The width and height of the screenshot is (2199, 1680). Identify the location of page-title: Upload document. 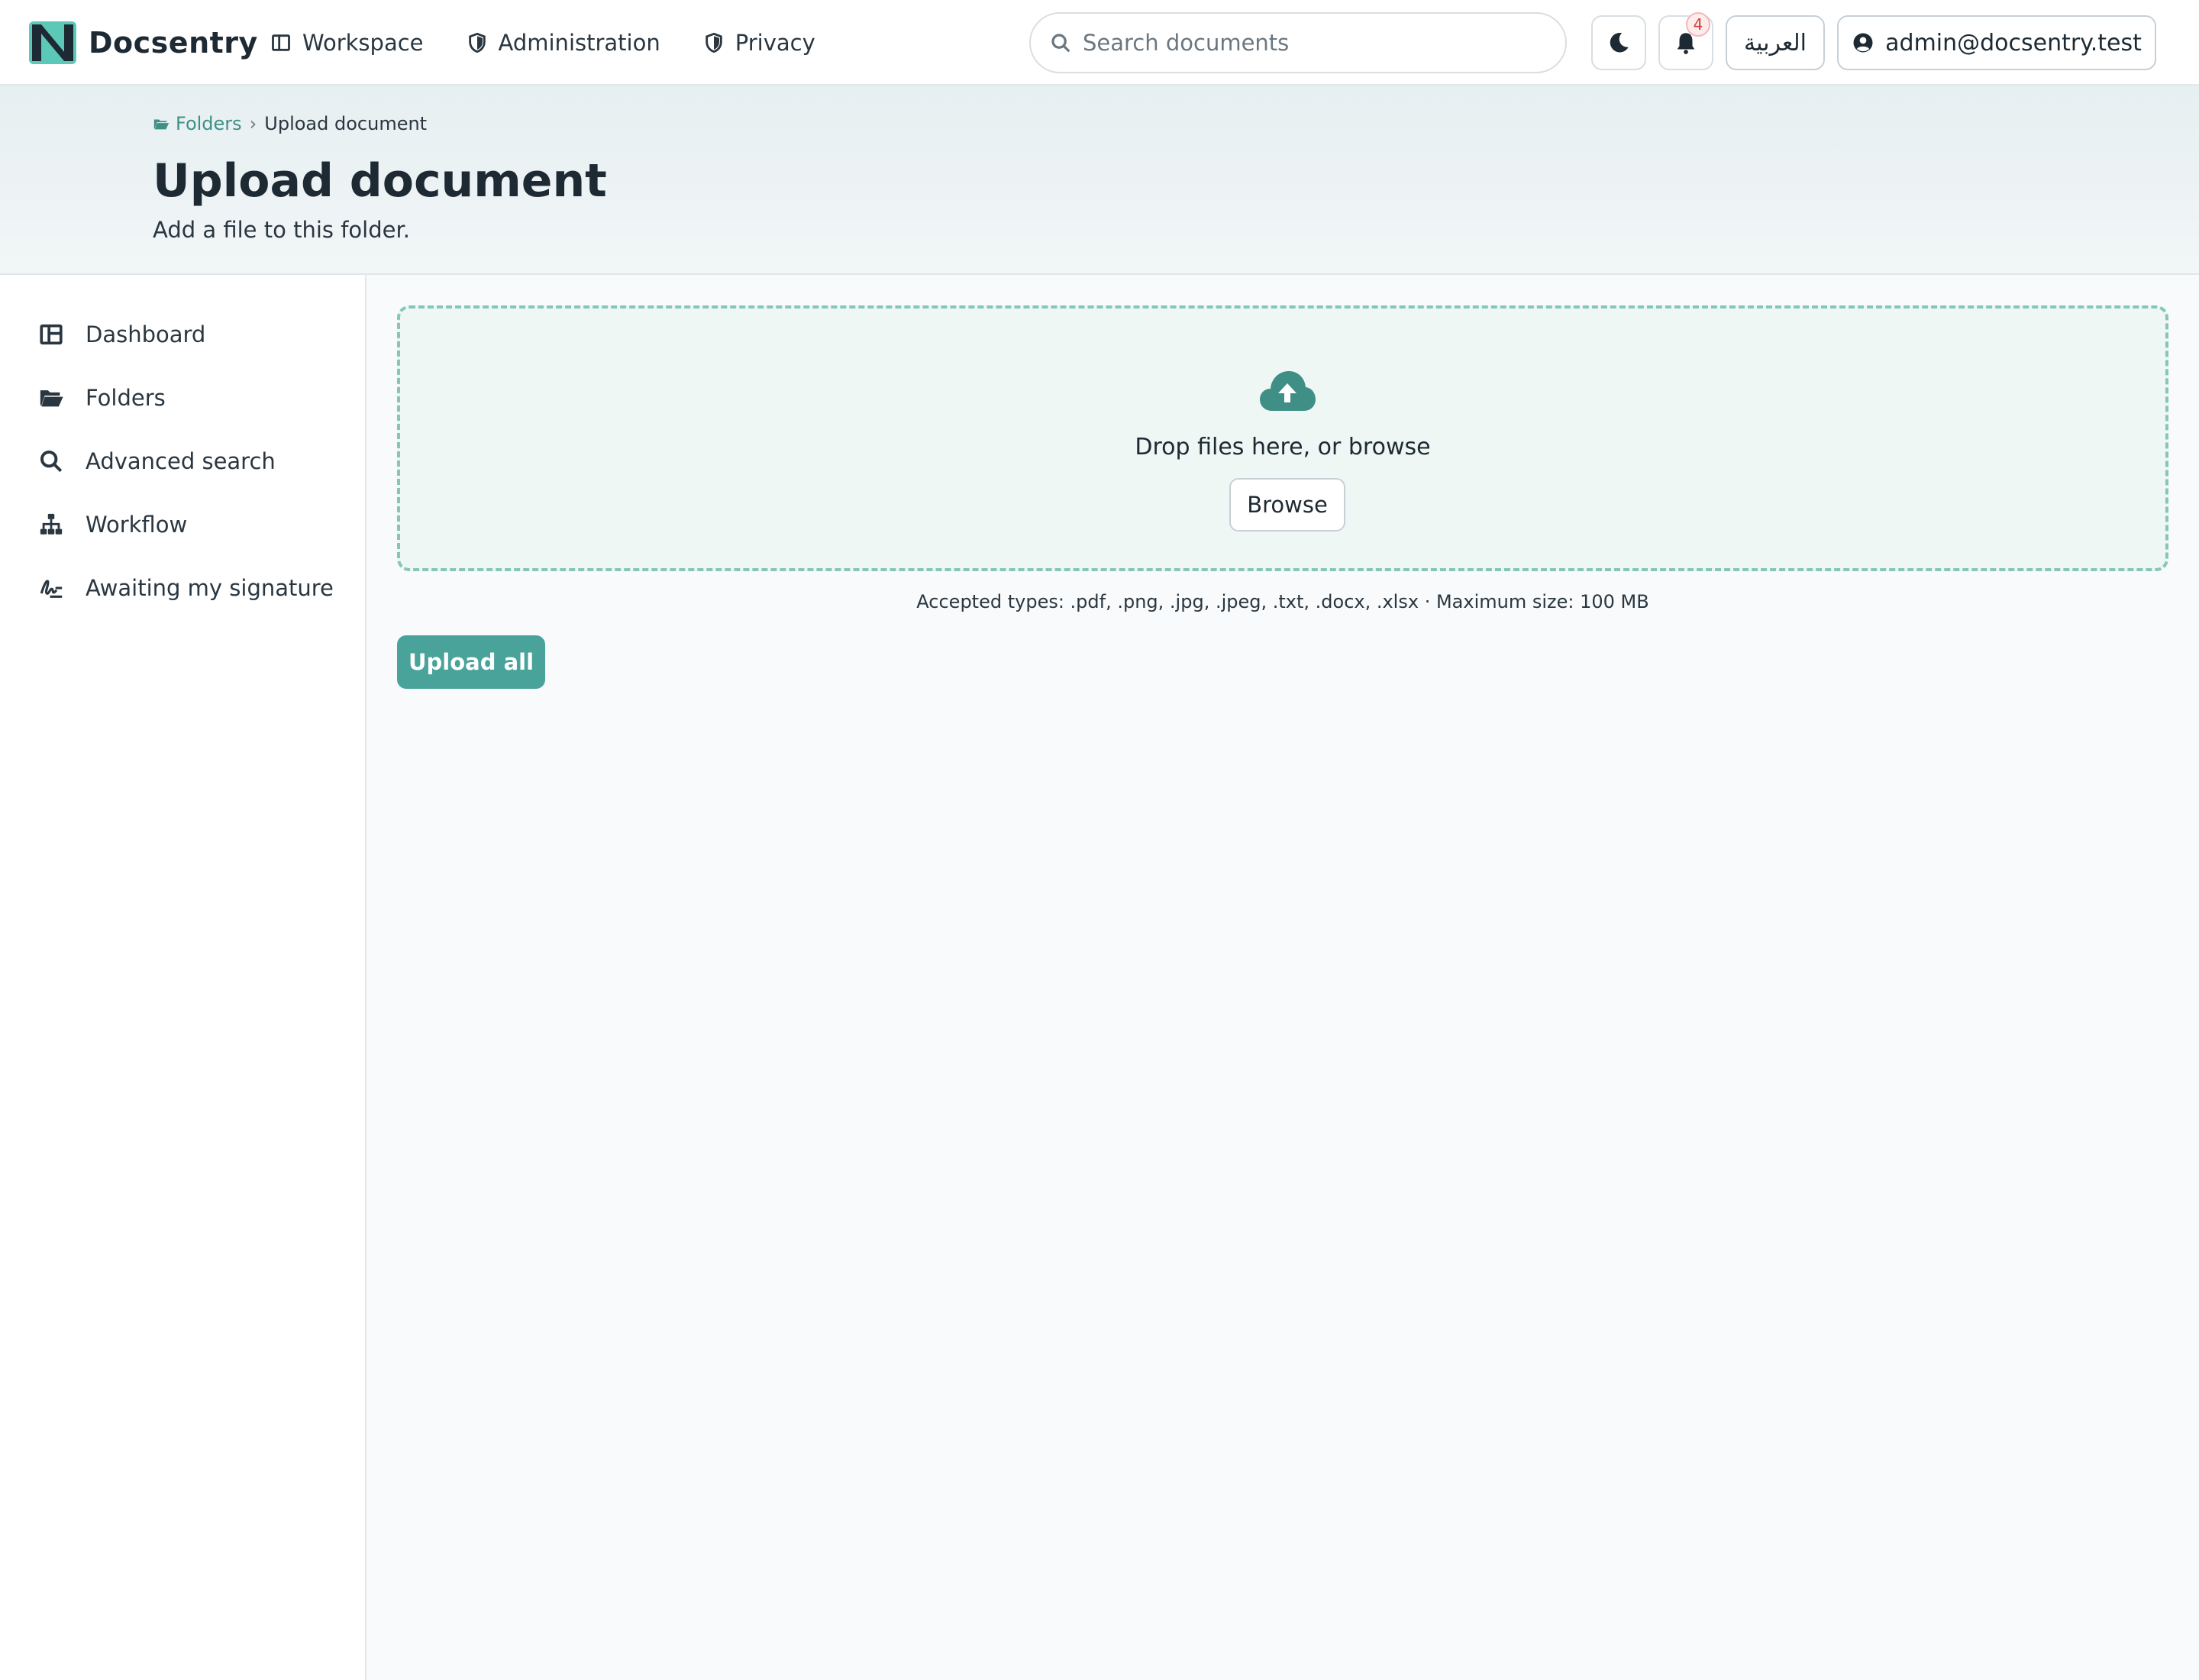
(380, 181).